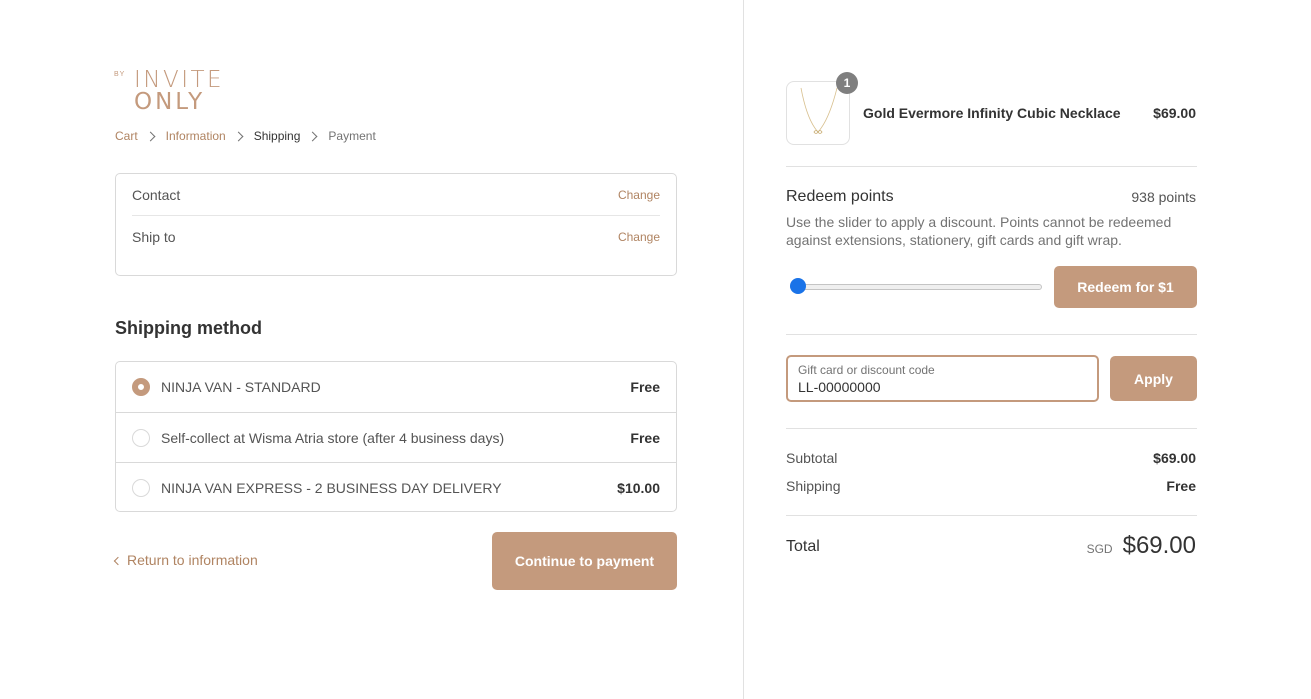 The height and width of the screenshot is (699, 1311). What do you see at coordinates (916, 287) in the screenshot?
I see `points-slider-track` at bounding box center [916, 287].